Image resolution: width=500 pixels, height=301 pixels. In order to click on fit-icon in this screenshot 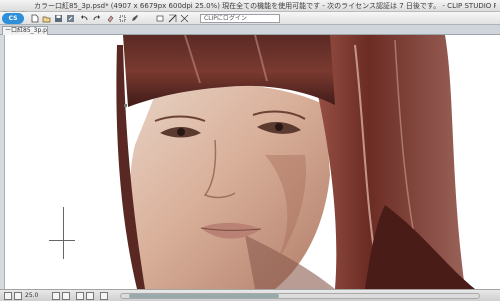, I will do `click(18, 296)`.